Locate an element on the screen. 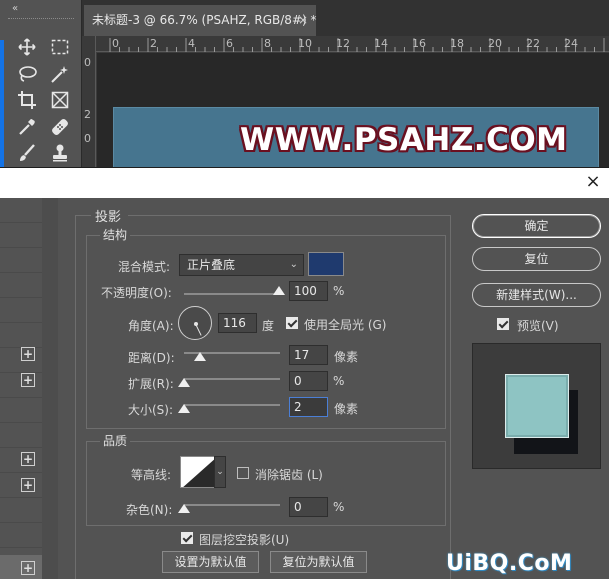  frame-icon is located at coordinates (60, 100).